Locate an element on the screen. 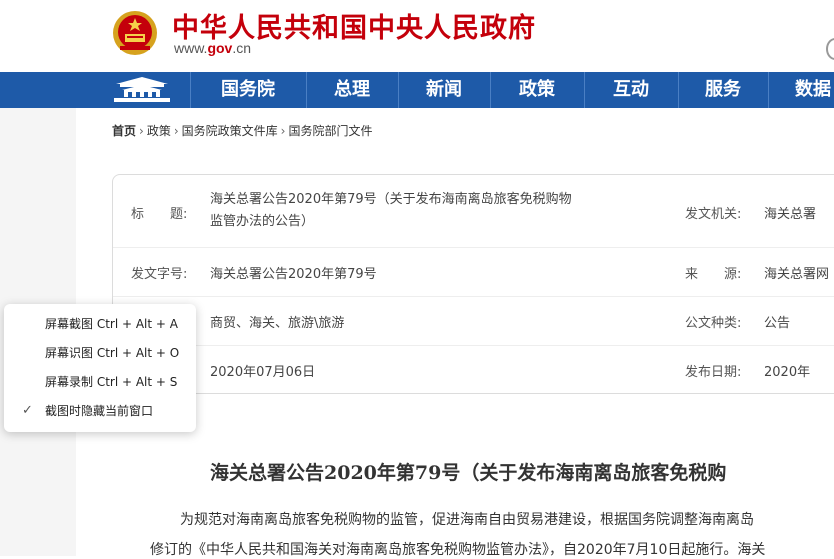 This screenshot has height=559, width=834. breadcrumb: 首页 › 政策 › 国务院政策文件库 › 国务院部门文件 is located at coordinates (242, 130).